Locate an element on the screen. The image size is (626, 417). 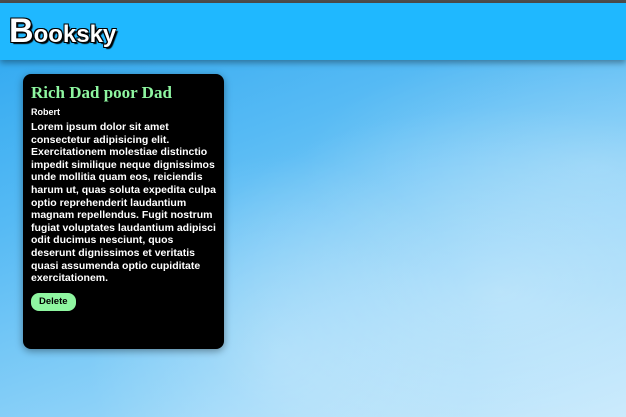
logo-text: ooksky is located at coordinates (75, 34).